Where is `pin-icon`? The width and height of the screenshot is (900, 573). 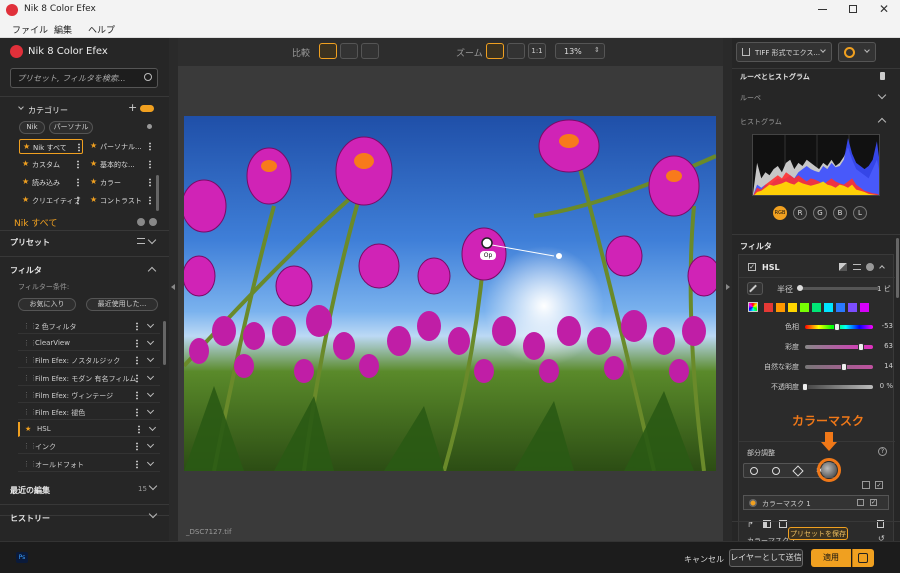
pin-icon is located at coordinates (882, 76).